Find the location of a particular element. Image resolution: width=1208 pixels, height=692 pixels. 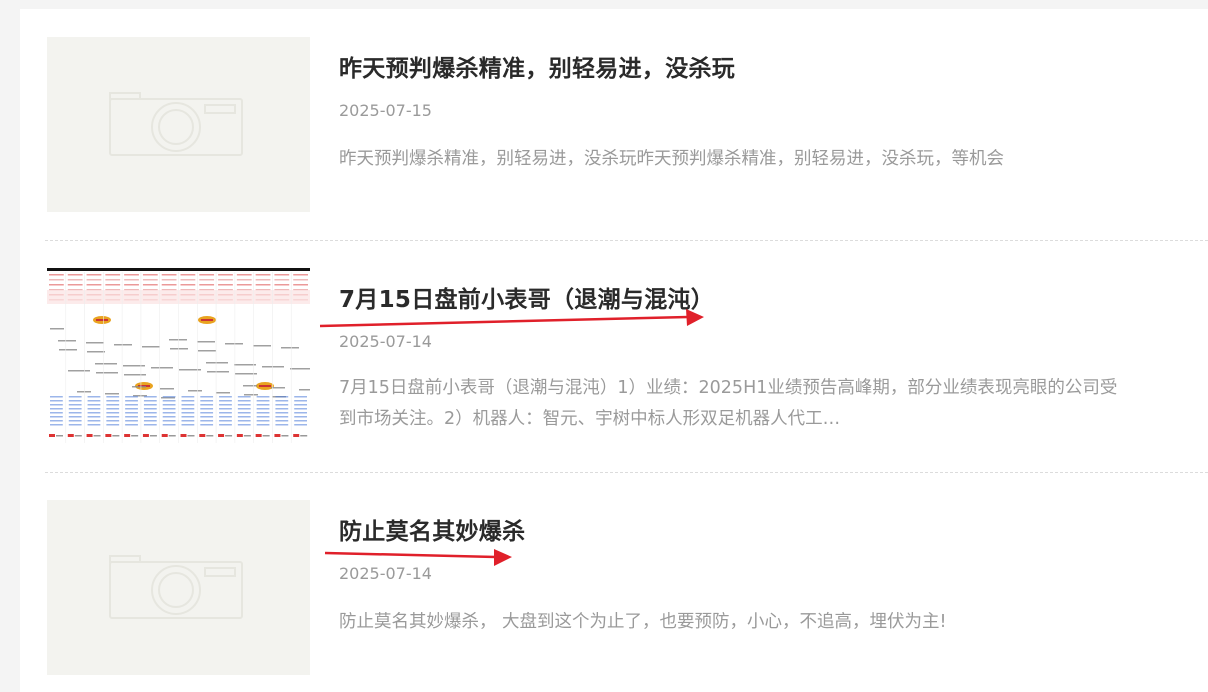

article-excerpt: 昨天预判爆杀精准，别轻易进，没杀玩昨天预判爆杀精准，别轻易进，没杀玩，等机会 is located at coordinates (671, 159).